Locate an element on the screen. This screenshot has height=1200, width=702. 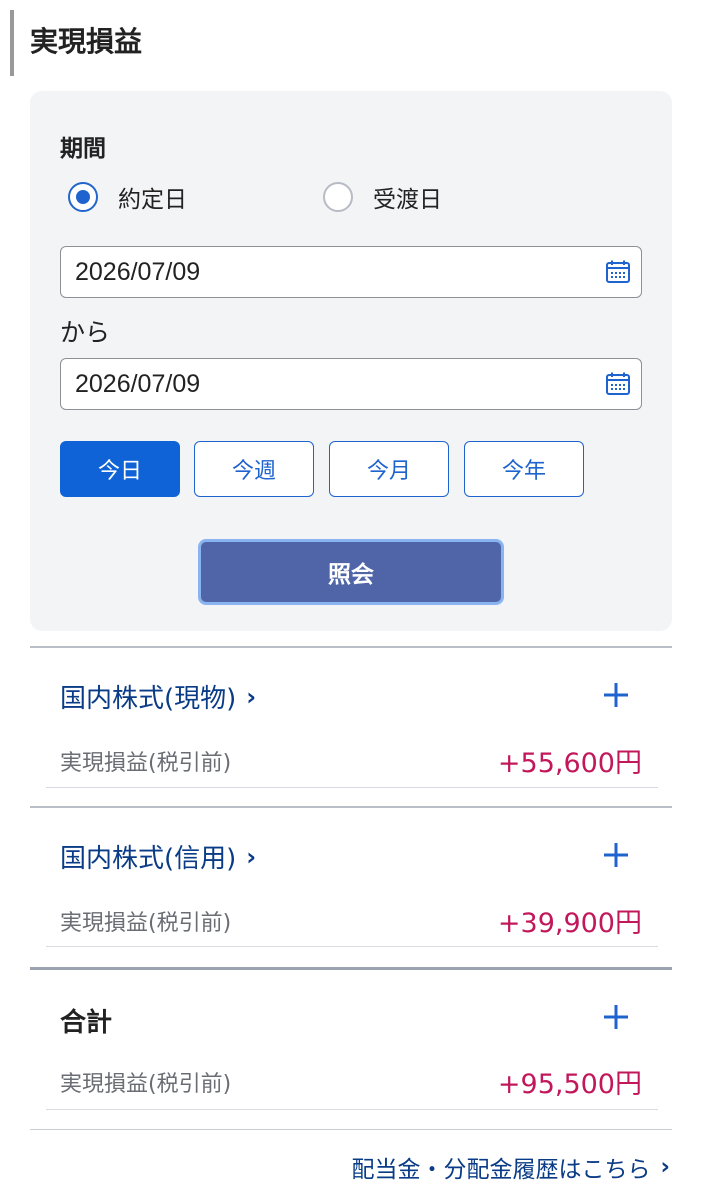
dividend-history-link-text: 配当金・分配金履歴はこちら is located at coordinates (501, 1170).